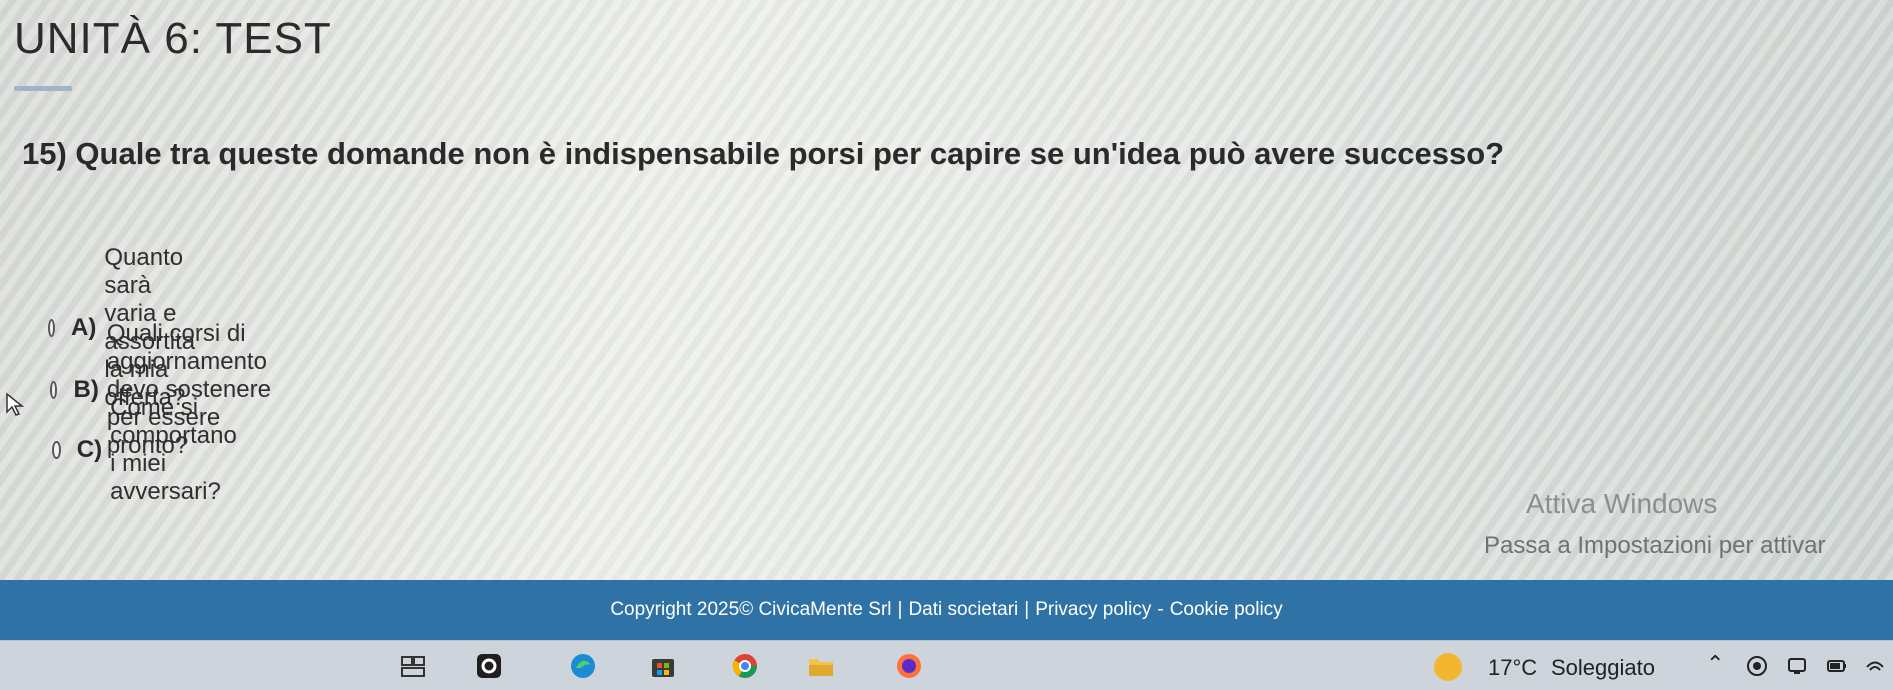 The image size is (1893, 690). Describe the element at coordinates (663, 666) in the screenshot. I see `store-icon` at that location.